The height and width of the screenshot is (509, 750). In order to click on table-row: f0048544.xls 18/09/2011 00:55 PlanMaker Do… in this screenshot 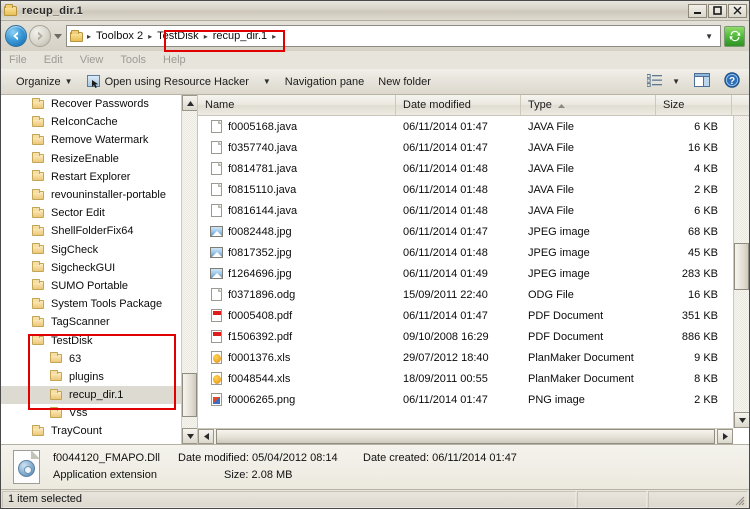, I will do `click(465, 378)`.